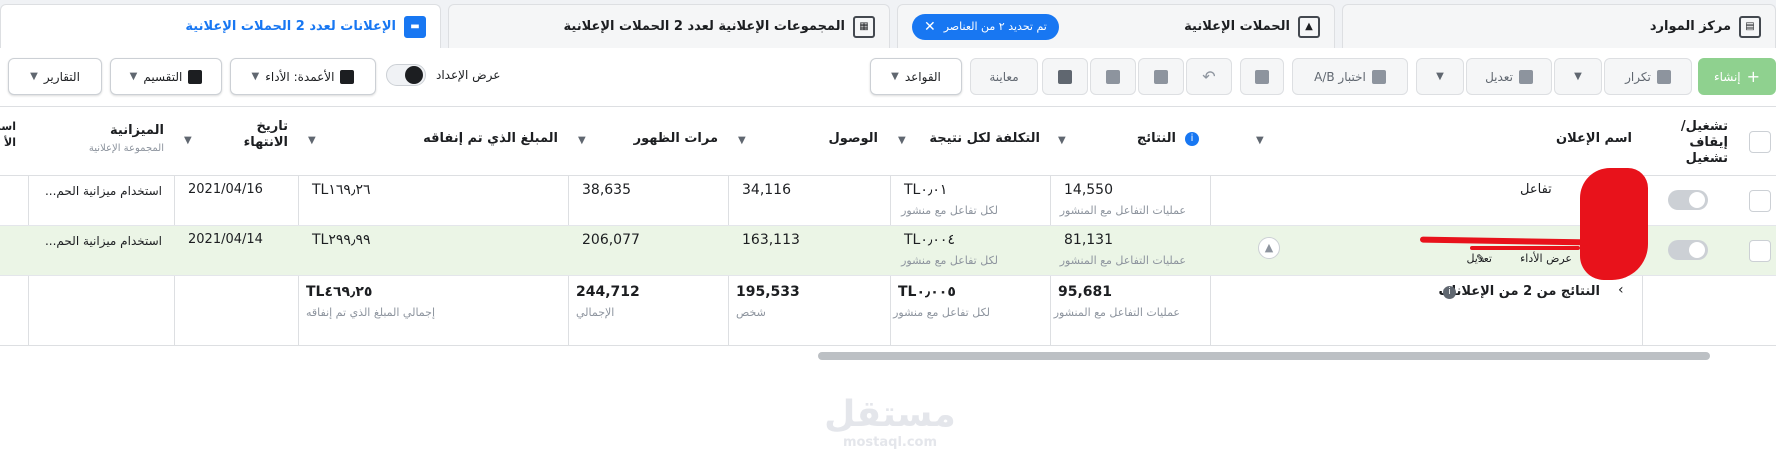  I want to click on ad-name: تفاعل, so click(1536, 189).